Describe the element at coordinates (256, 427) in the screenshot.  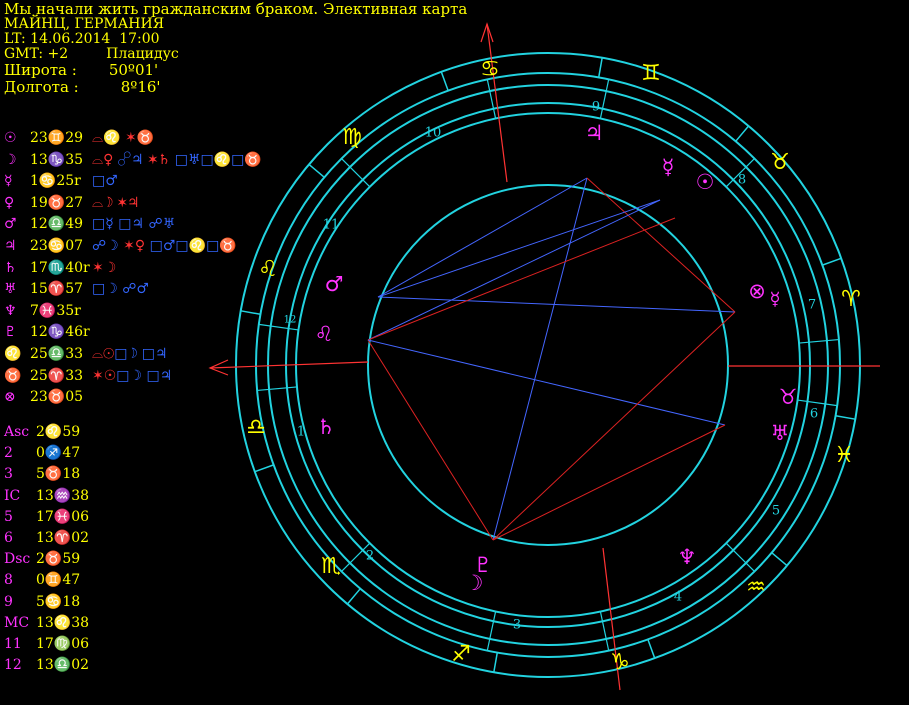
I see `zodiac-sign-icon: ♎` at that location.